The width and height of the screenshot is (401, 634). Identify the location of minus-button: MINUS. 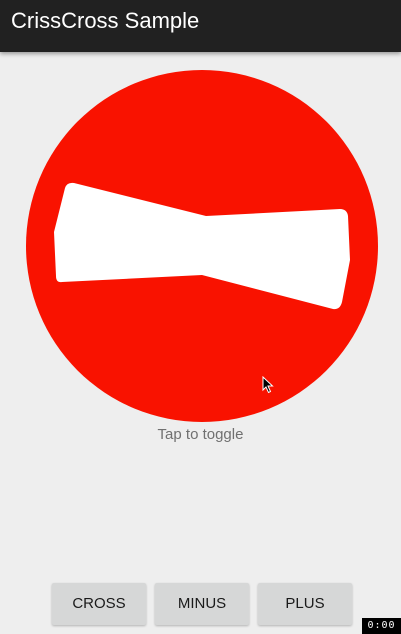
(202, 604).